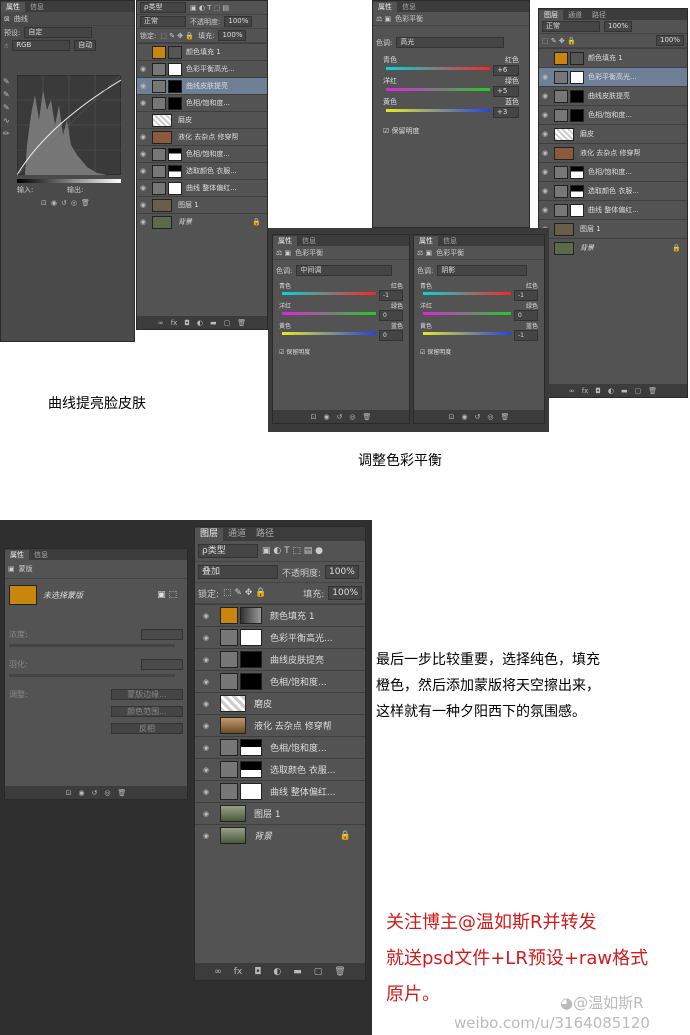  What do you see at coordinates (391, 335) in the screenshot?
I see `yellow-blue-value: 0` at bounding box center [391, 335].